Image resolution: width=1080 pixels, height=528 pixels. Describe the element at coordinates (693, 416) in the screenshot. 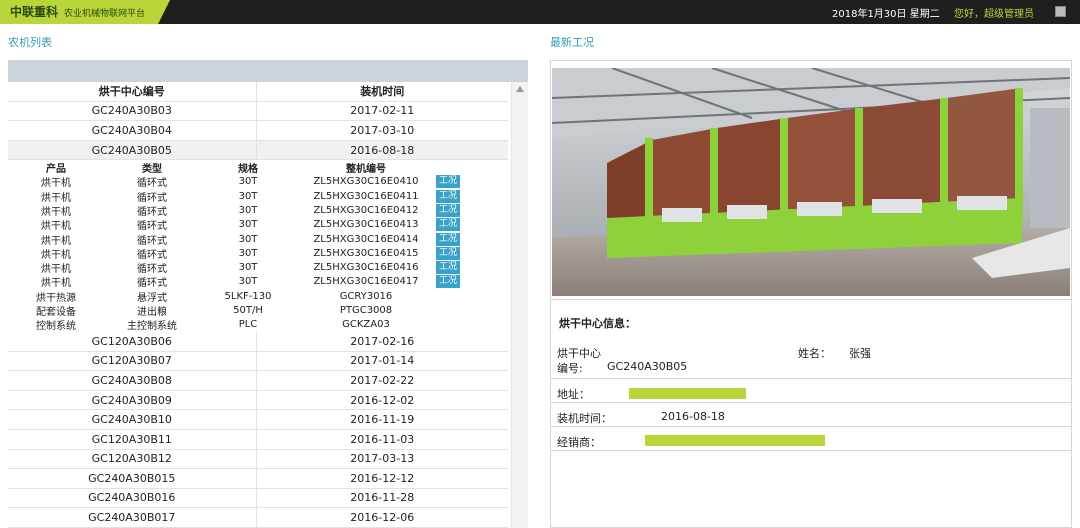

I see `install-time-value: 2016-08-18` at that location.